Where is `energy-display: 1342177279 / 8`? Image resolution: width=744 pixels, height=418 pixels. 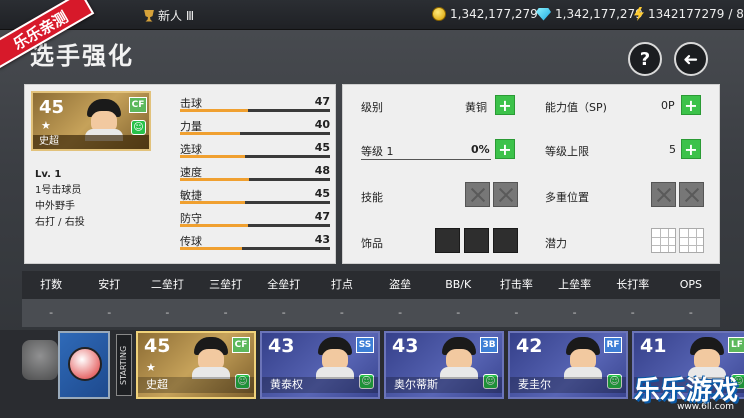
energy-display: 1342177279 / 8 is located at coordinates (689, 14).